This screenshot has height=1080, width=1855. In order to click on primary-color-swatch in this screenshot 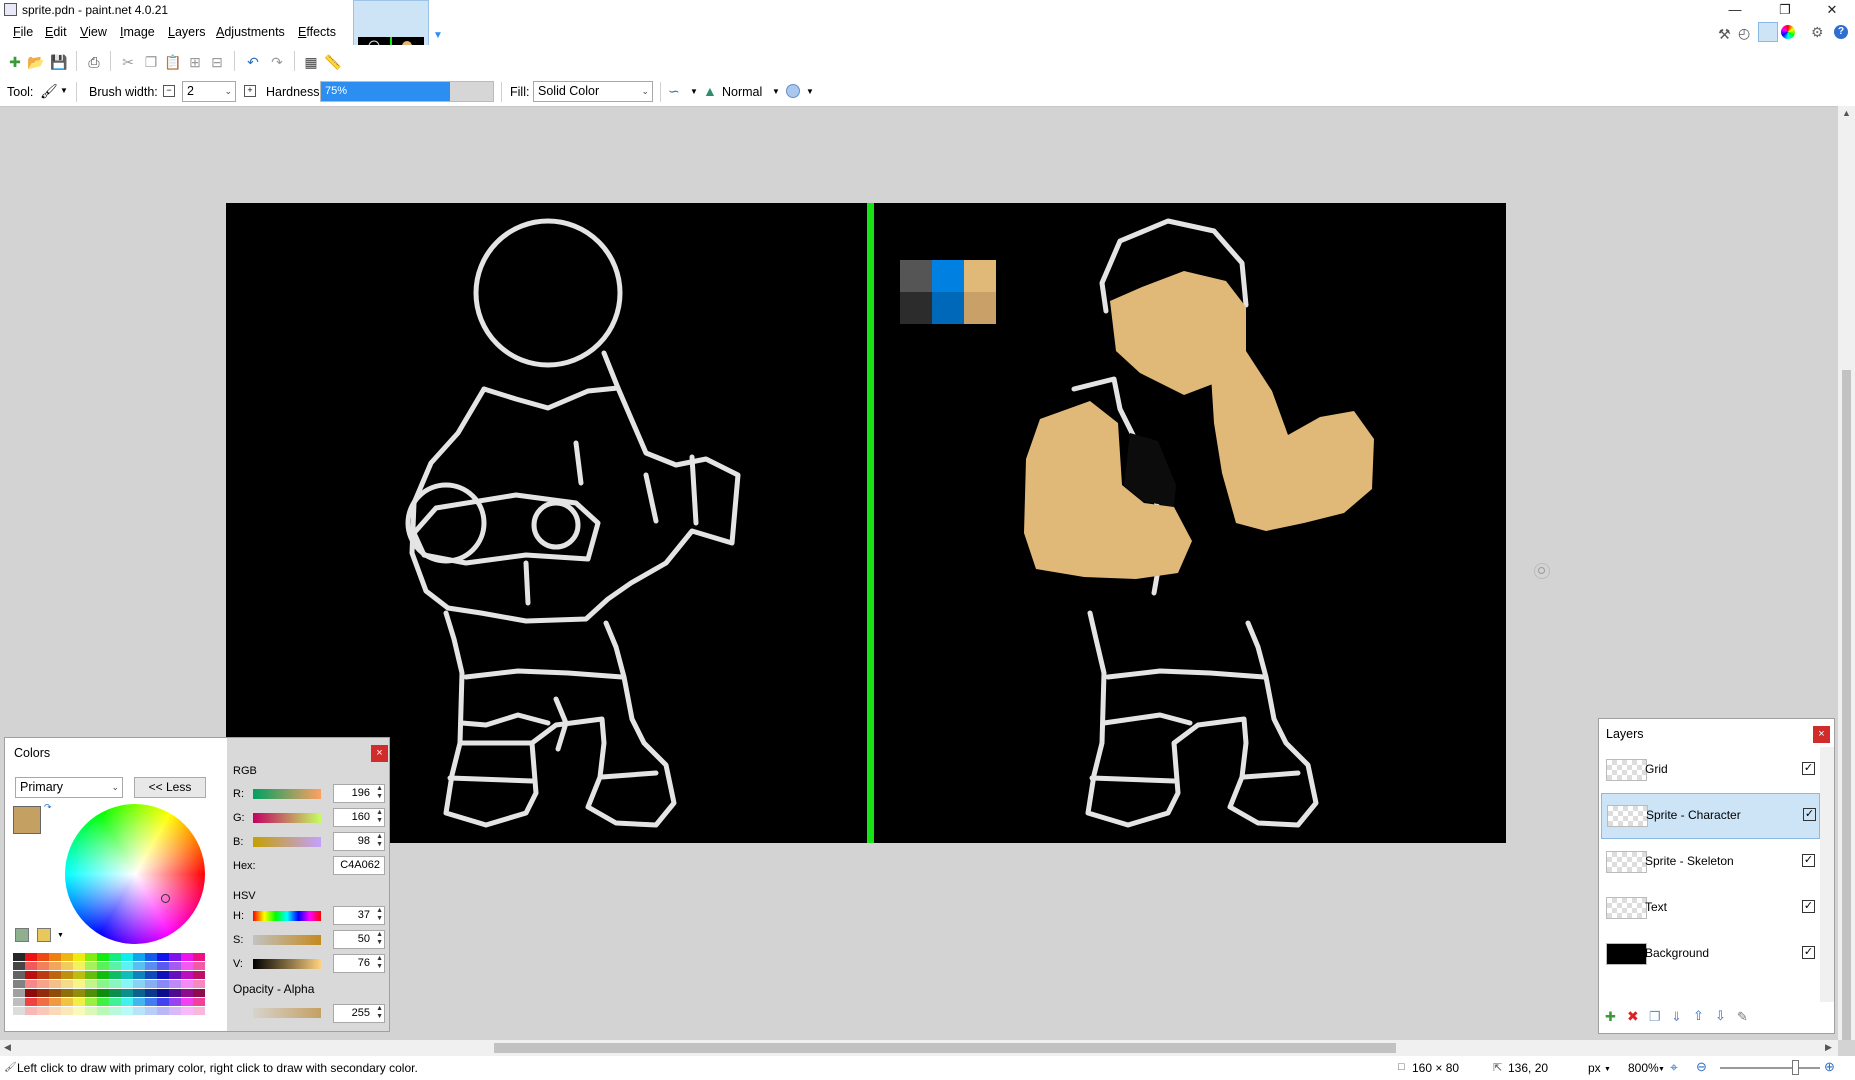, I will do `click(27, 820)`.